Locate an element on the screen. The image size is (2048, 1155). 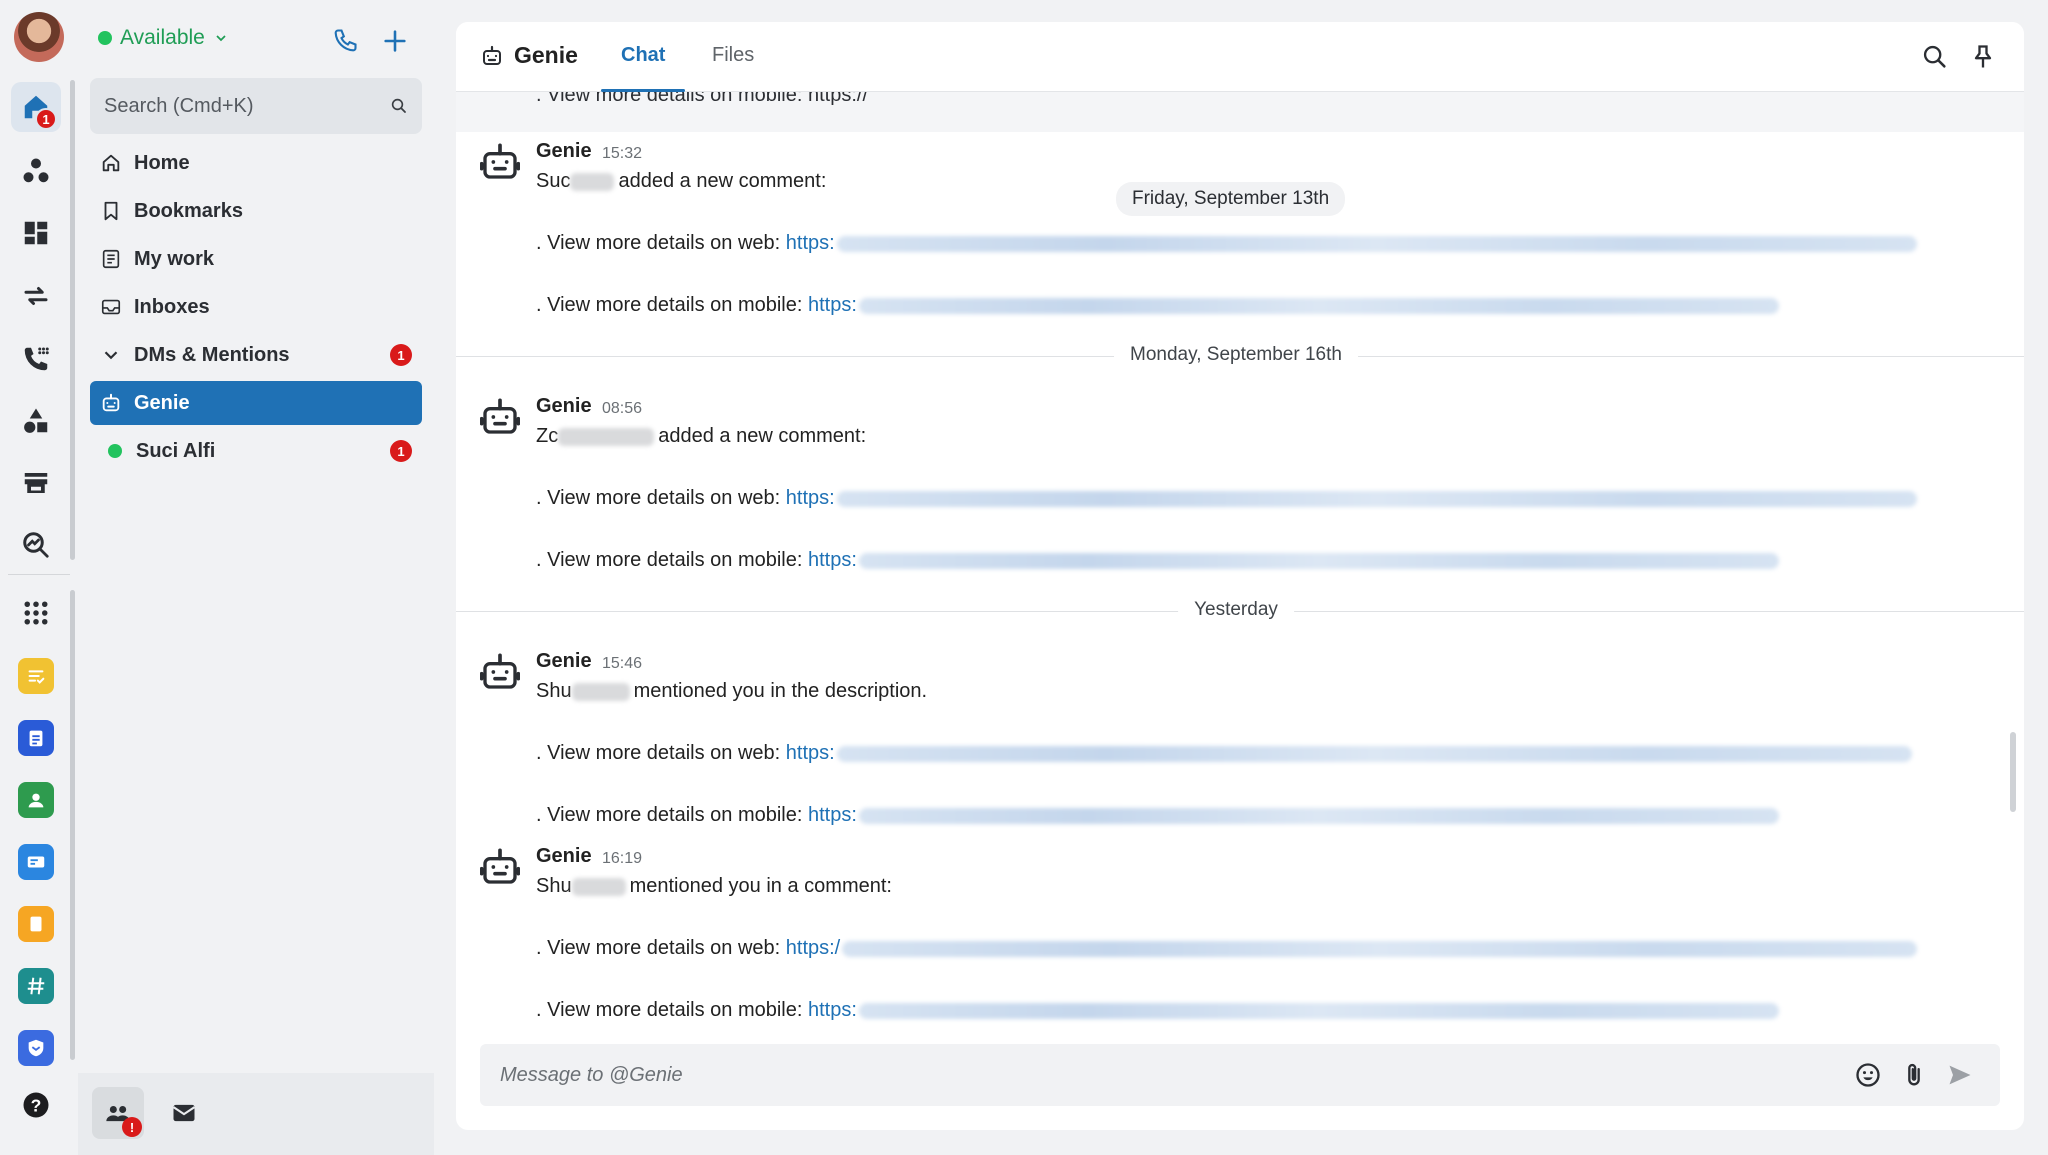
search-input is located at coordinates (247, 106).